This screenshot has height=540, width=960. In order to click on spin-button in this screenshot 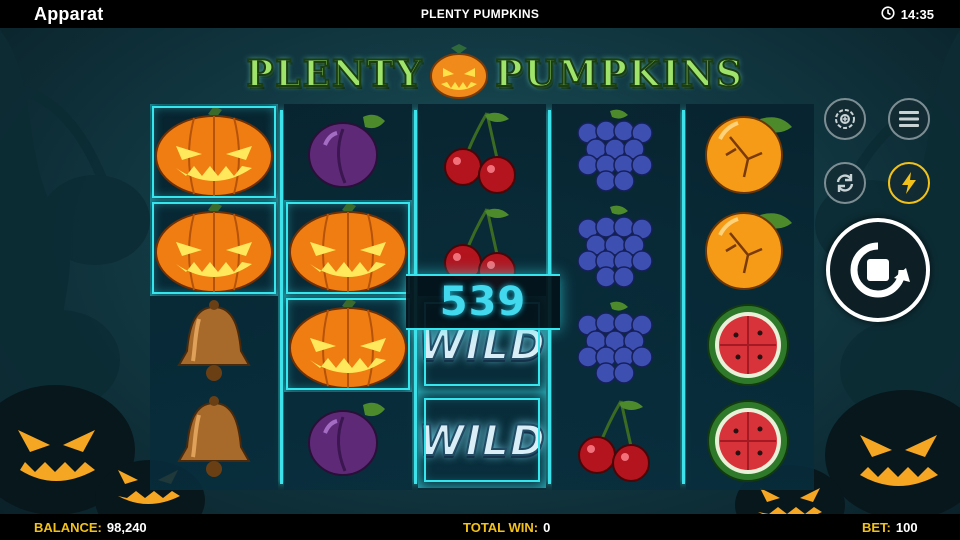, I will do `click(878, 270)`.